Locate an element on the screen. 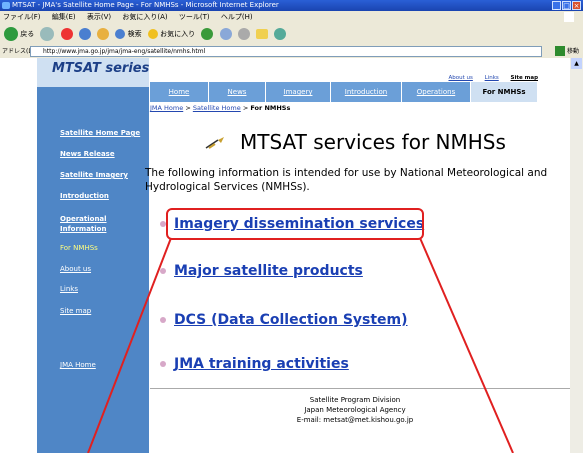 The image size is (583, 453). tab-home: Home is located at coordinates (179, 92).